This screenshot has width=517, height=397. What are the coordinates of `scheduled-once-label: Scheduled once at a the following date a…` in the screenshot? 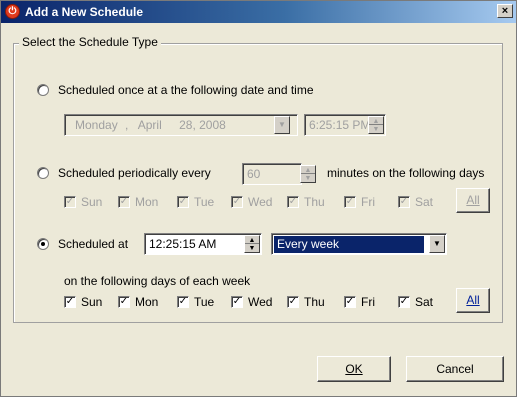 It's located at (186, 90).